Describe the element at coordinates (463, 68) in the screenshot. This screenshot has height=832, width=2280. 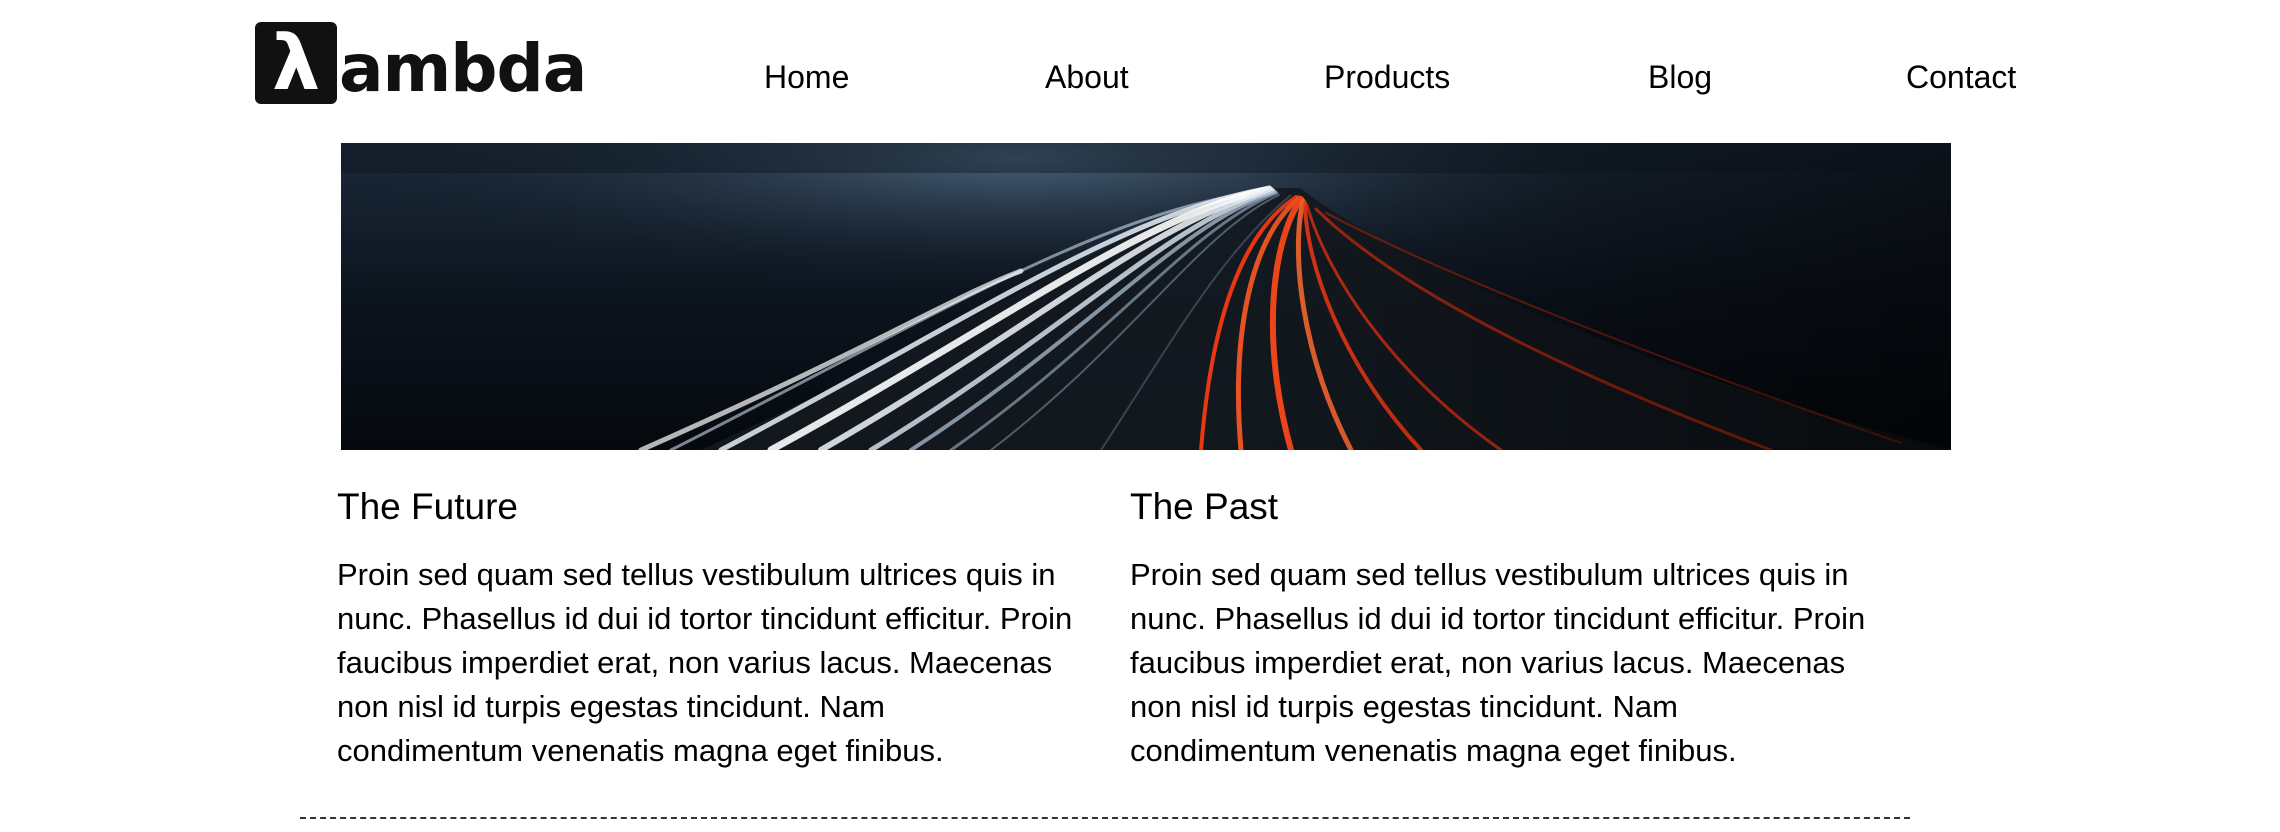
I see `logo-text: ambda` at that location.